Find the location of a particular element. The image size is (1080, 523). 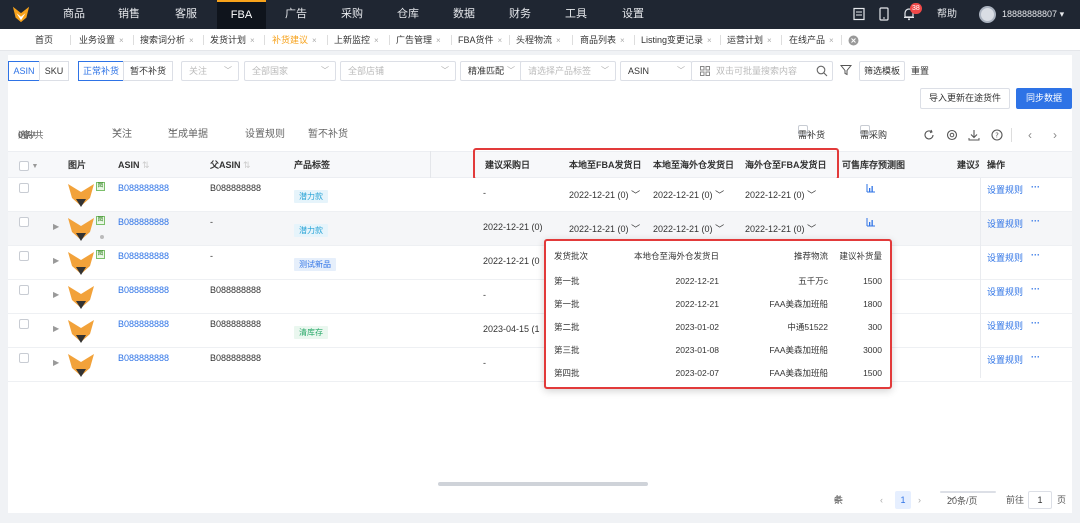

asin-toggle: ASIN is located at coordinates (24, 71).